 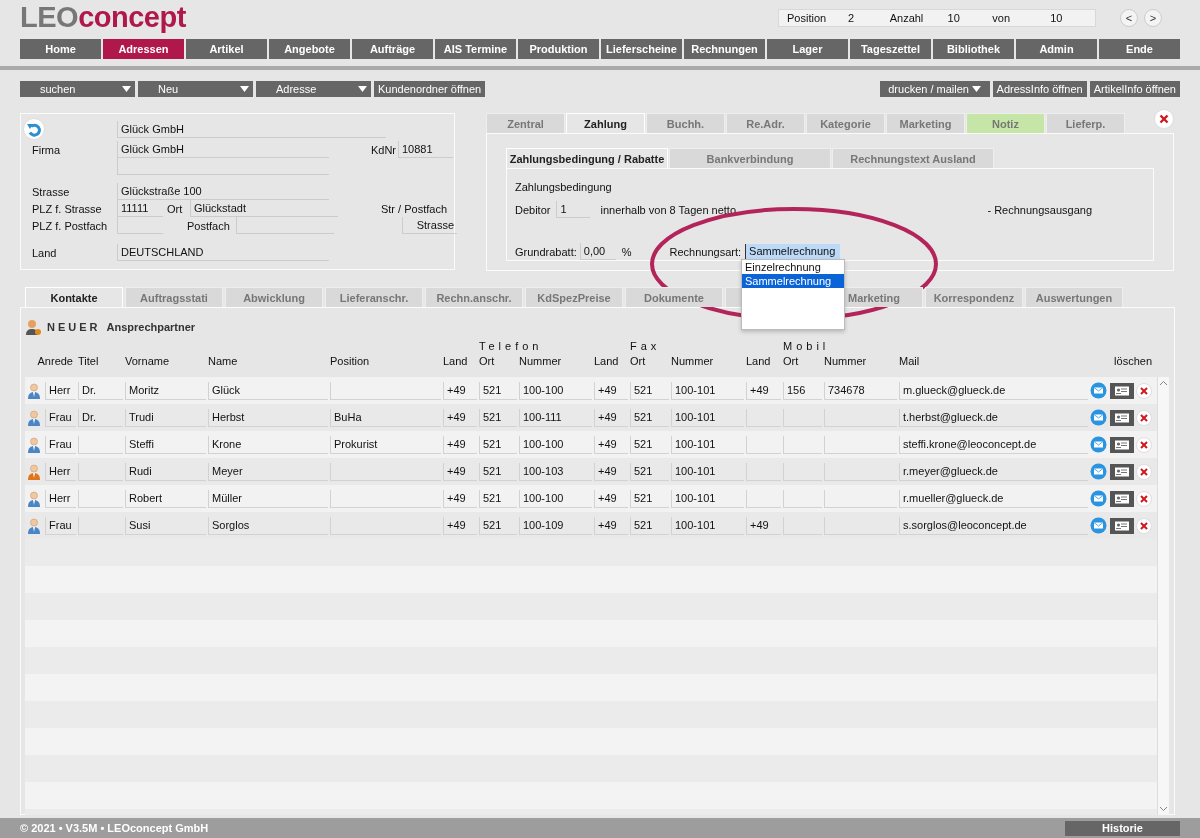 What do you see at coordinates (268, 417) in the screenshot?
I see `table-cell: Herbst` at bounding box center [268, 417].